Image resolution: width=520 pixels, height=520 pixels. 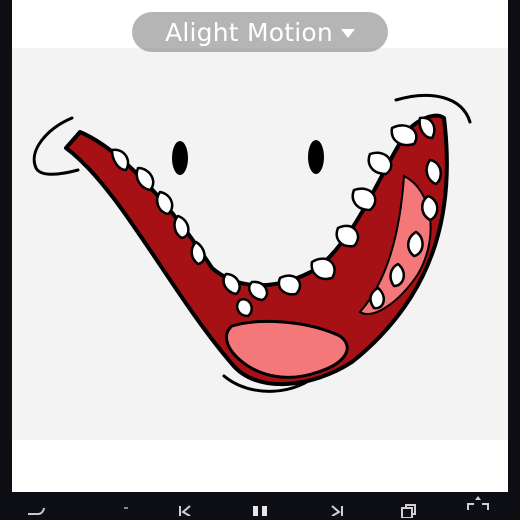 I want to click on playhead-marker, so click(x=126, y=512).